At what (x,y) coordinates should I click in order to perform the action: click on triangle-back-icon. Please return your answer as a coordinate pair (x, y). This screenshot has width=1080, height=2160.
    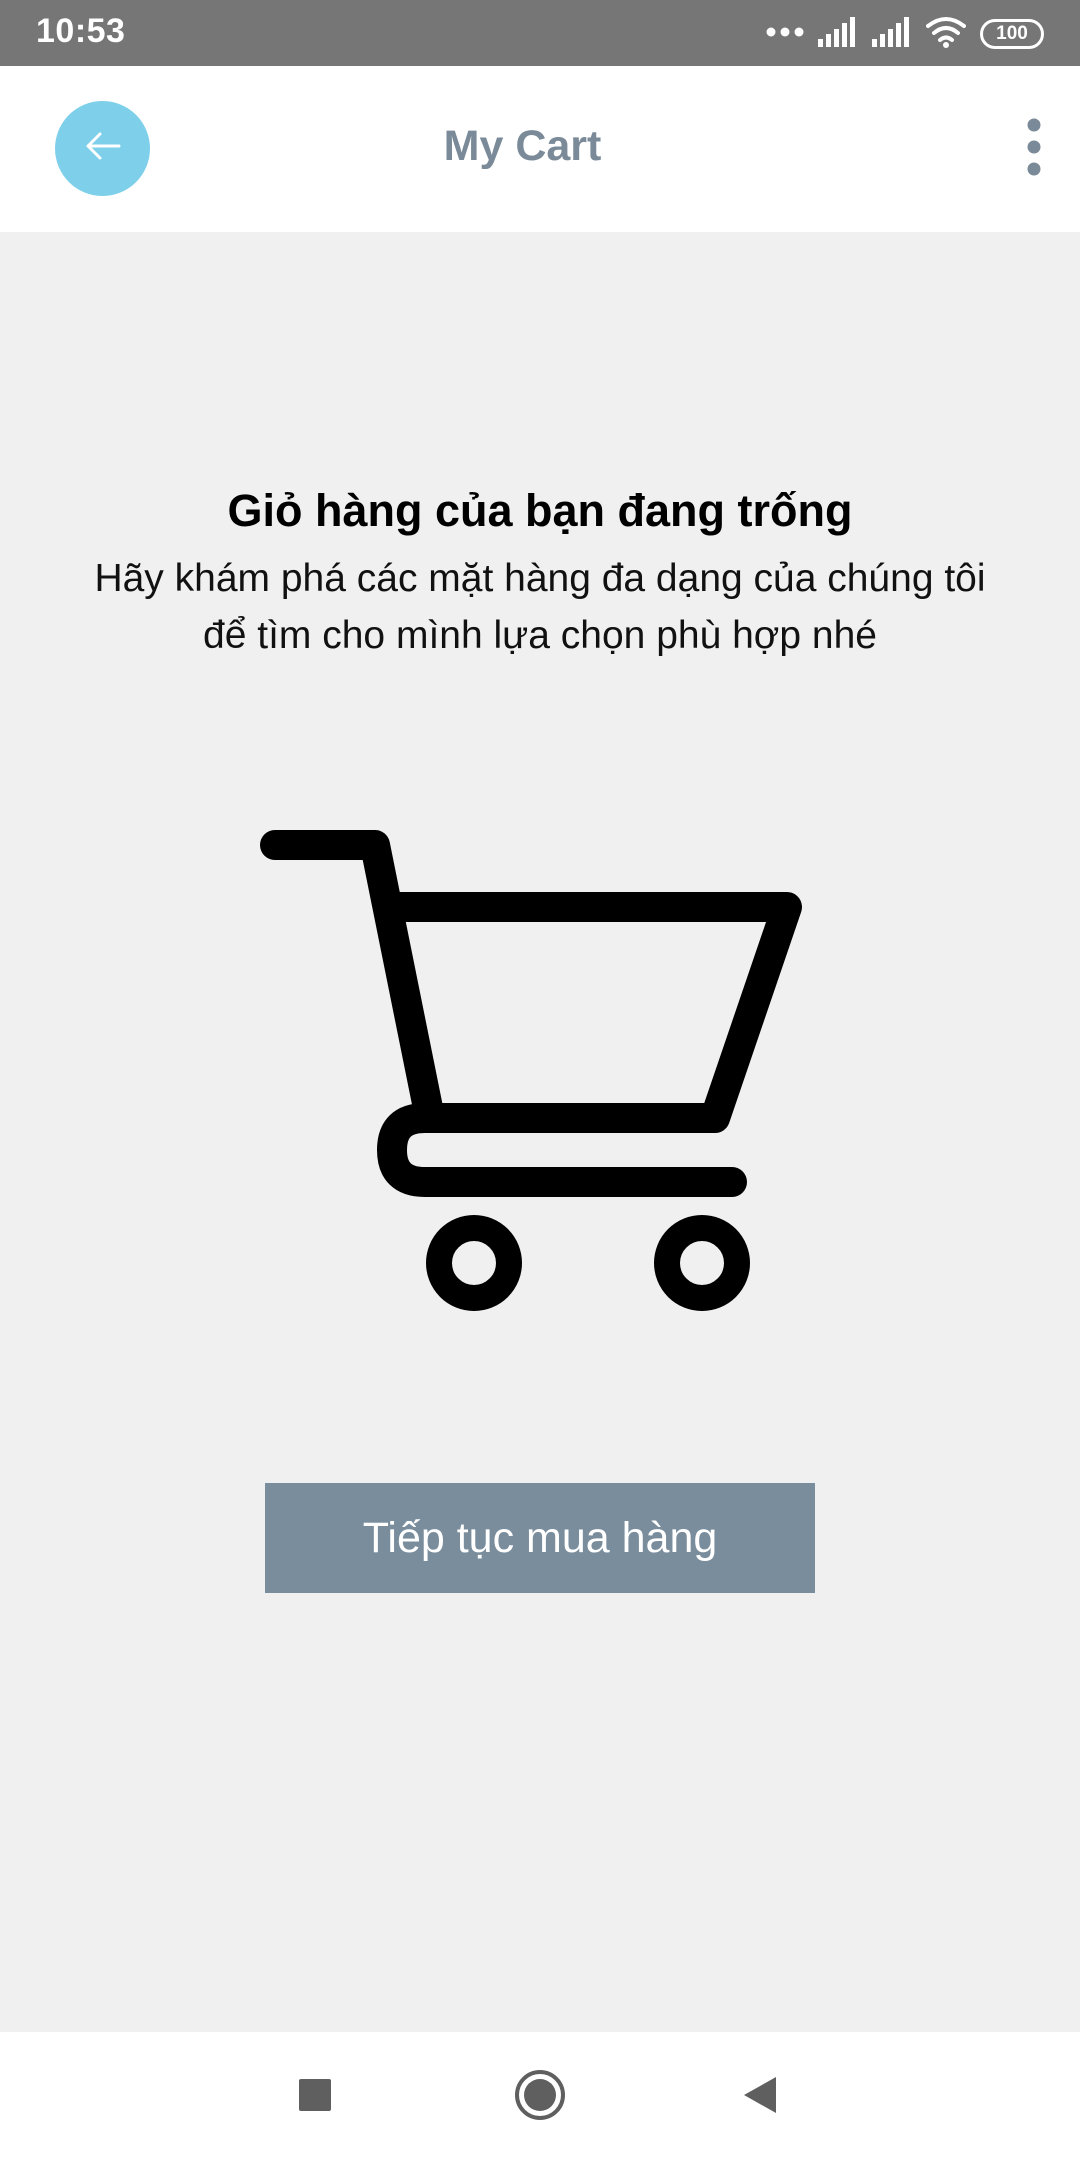
    Looking at the image, I should click on (760, 2097).